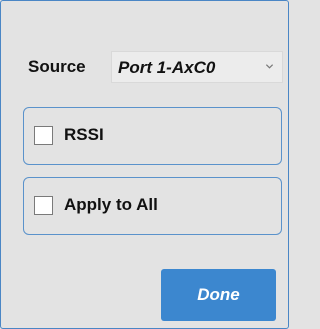  Describe the element at coordinates (84, 135) in the screenshot. I see `rssi-label: RSSI` at that location.